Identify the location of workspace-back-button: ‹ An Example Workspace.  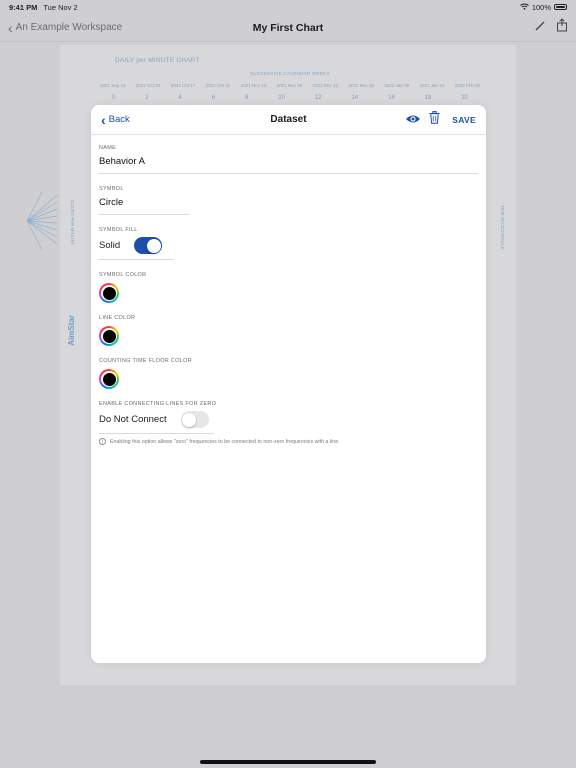
(65, 27).